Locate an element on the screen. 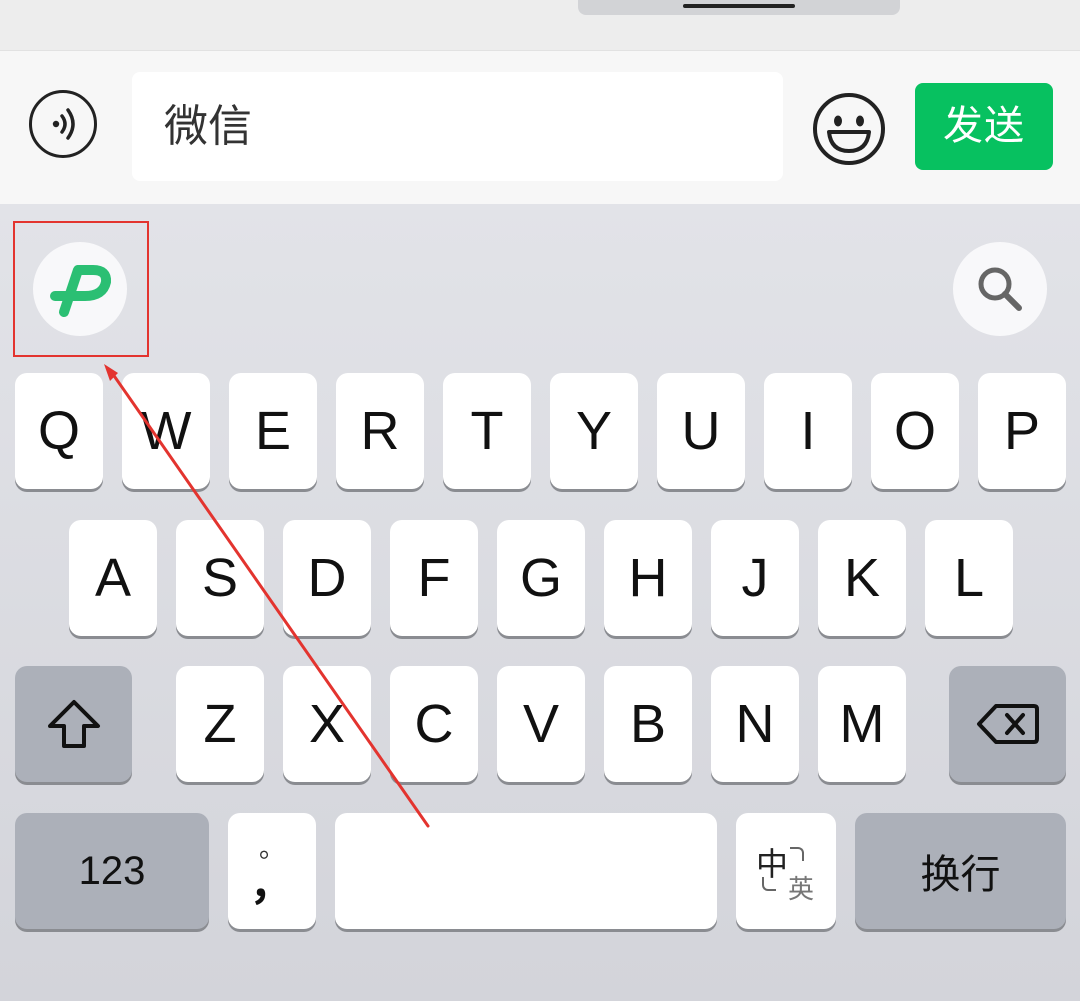 The height and width of the screenshot is (1001, 1080). key-r: R is located at coordinates (380, 431).